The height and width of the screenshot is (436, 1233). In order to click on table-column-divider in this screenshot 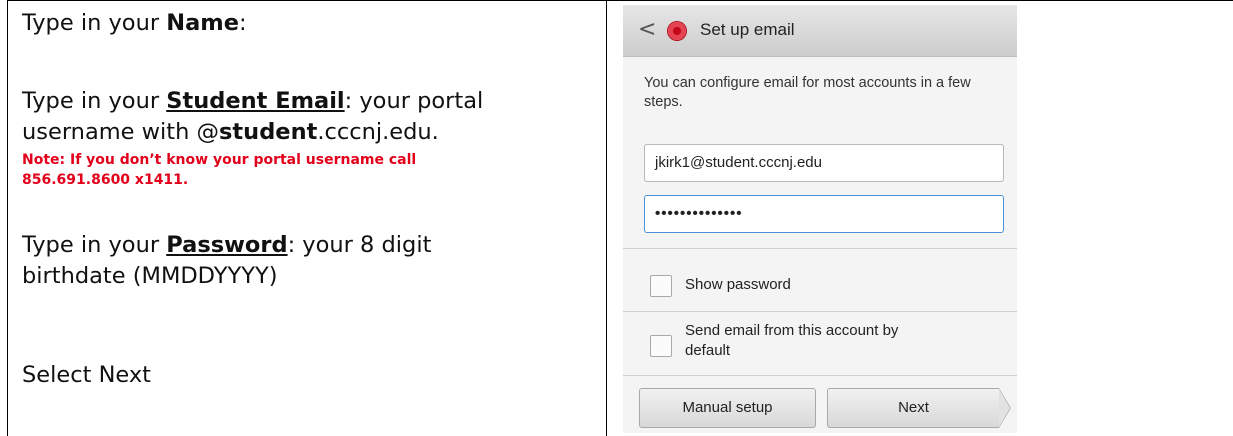, I will do `click(606, 218)`.